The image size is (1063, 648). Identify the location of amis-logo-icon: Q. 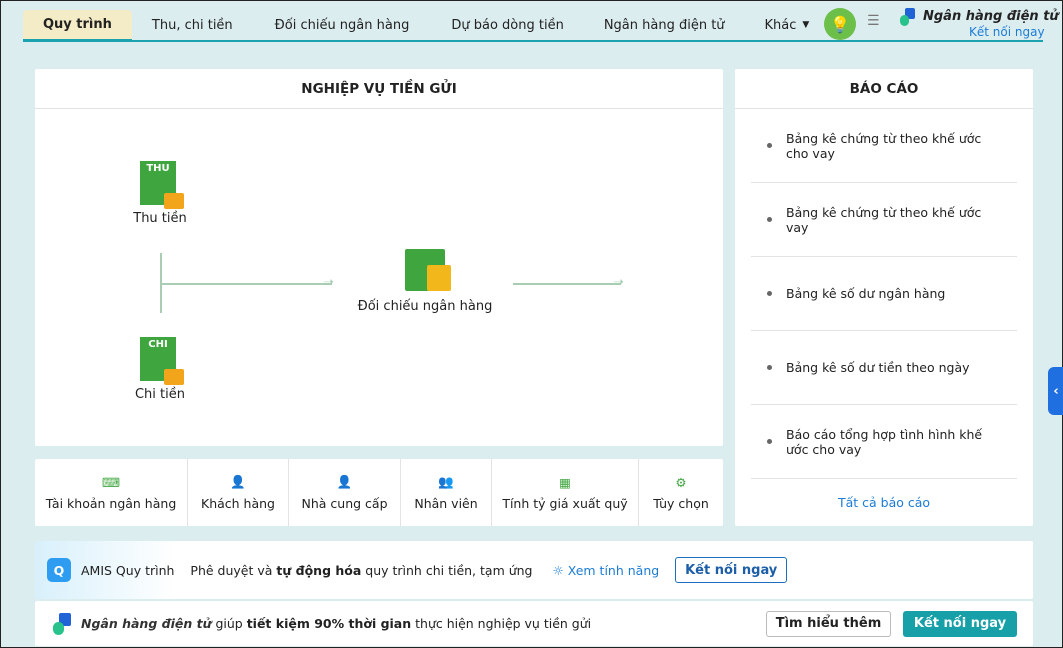
(59, 570).